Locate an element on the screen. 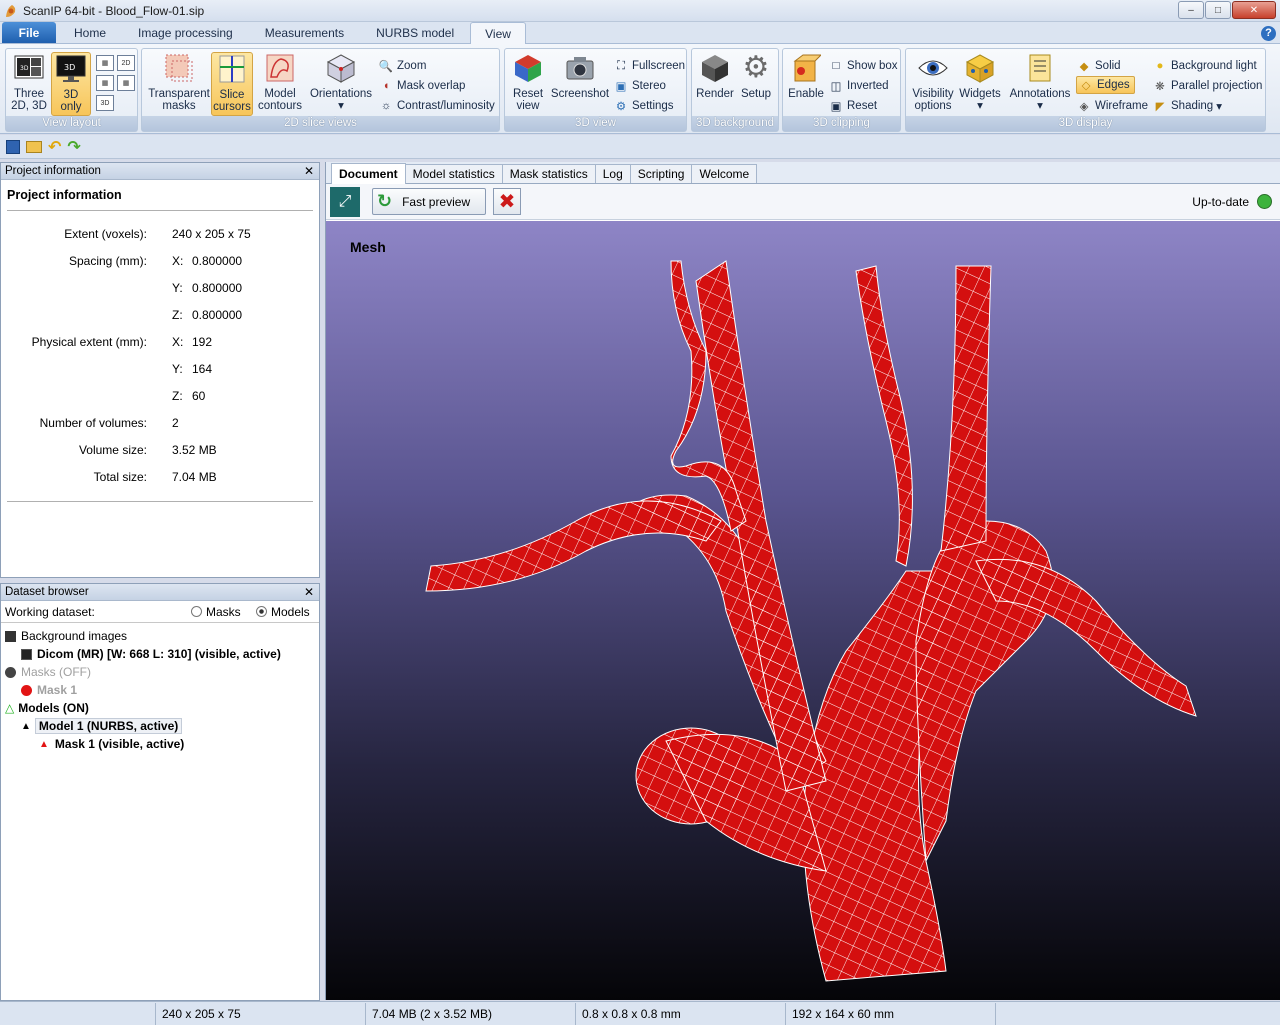 The width and height of the screenshot is (1280, 1025). radio-masks: Masks is located at coordinates (216, 612).